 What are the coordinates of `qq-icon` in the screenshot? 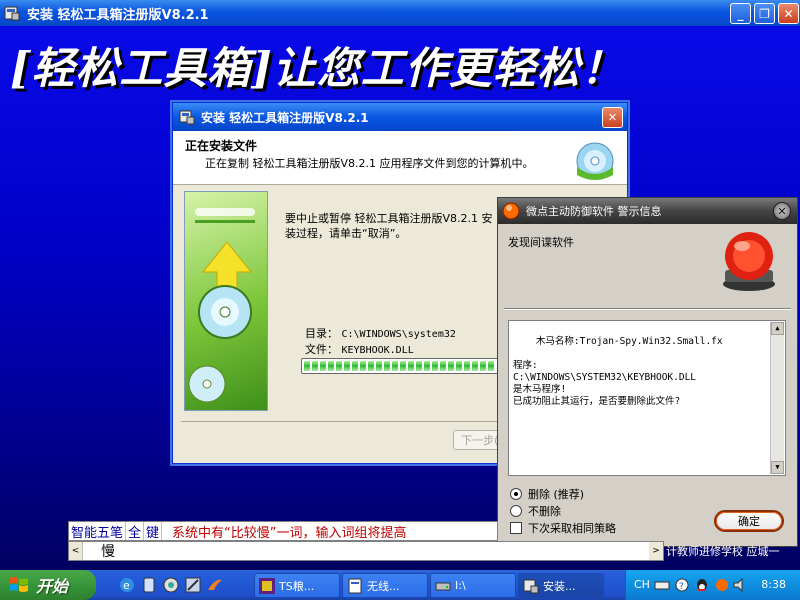 It's located at (702, 585).